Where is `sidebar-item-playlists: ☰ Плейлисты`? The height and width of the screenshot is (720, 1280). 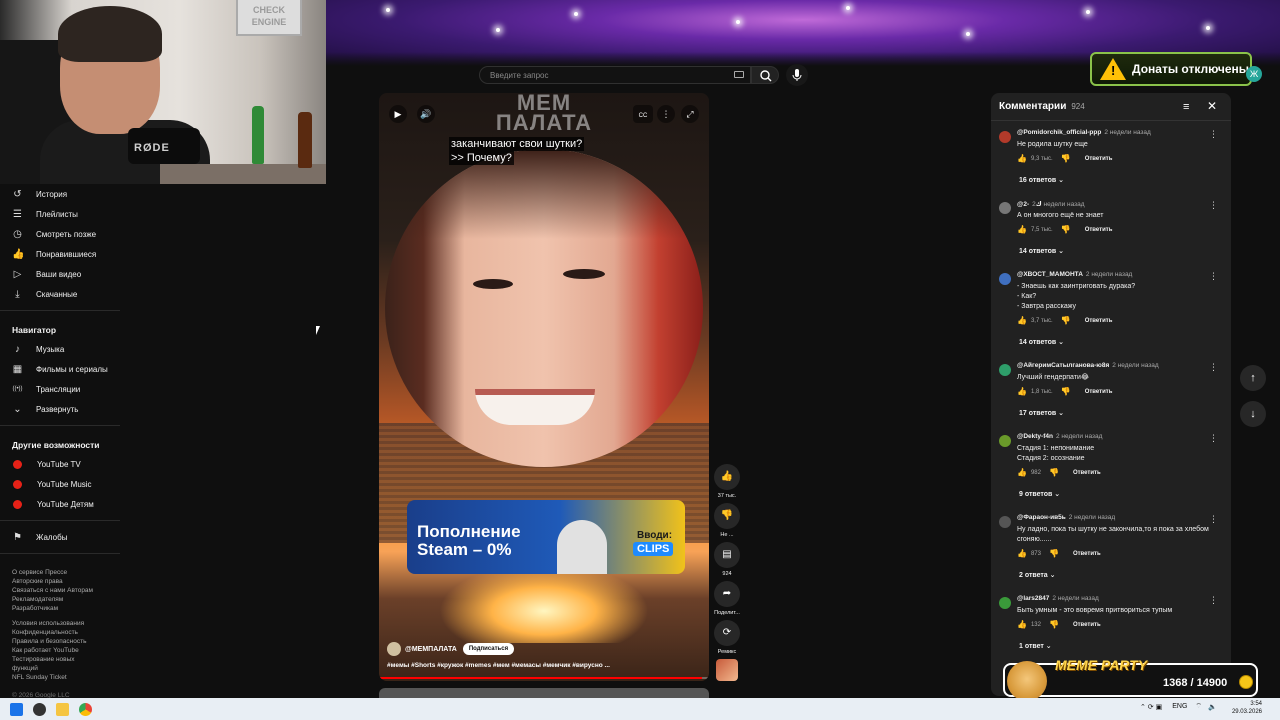
sidebar-item-playlists: ☰ Плейлисты is located at coordinates (60, 214).